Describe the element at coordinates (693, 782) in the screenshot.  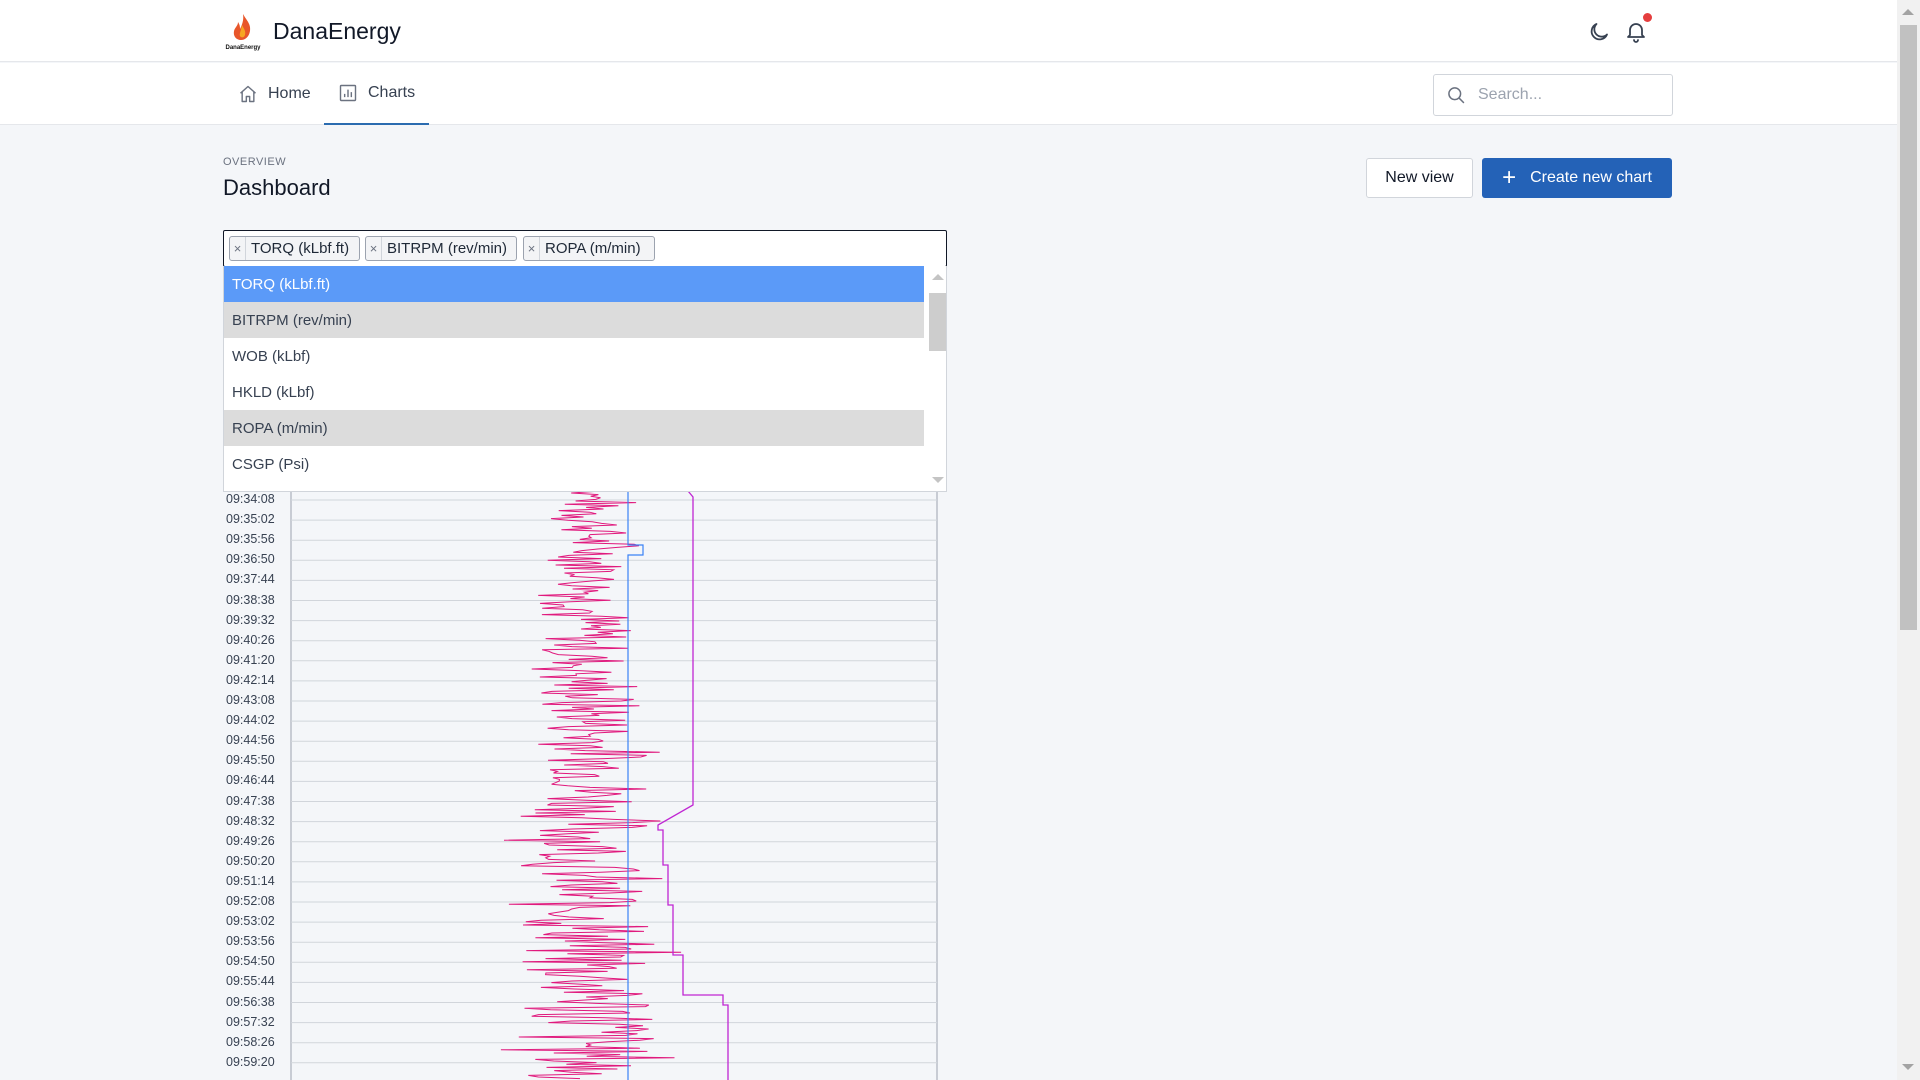
I see `series-purple-step` at that location.